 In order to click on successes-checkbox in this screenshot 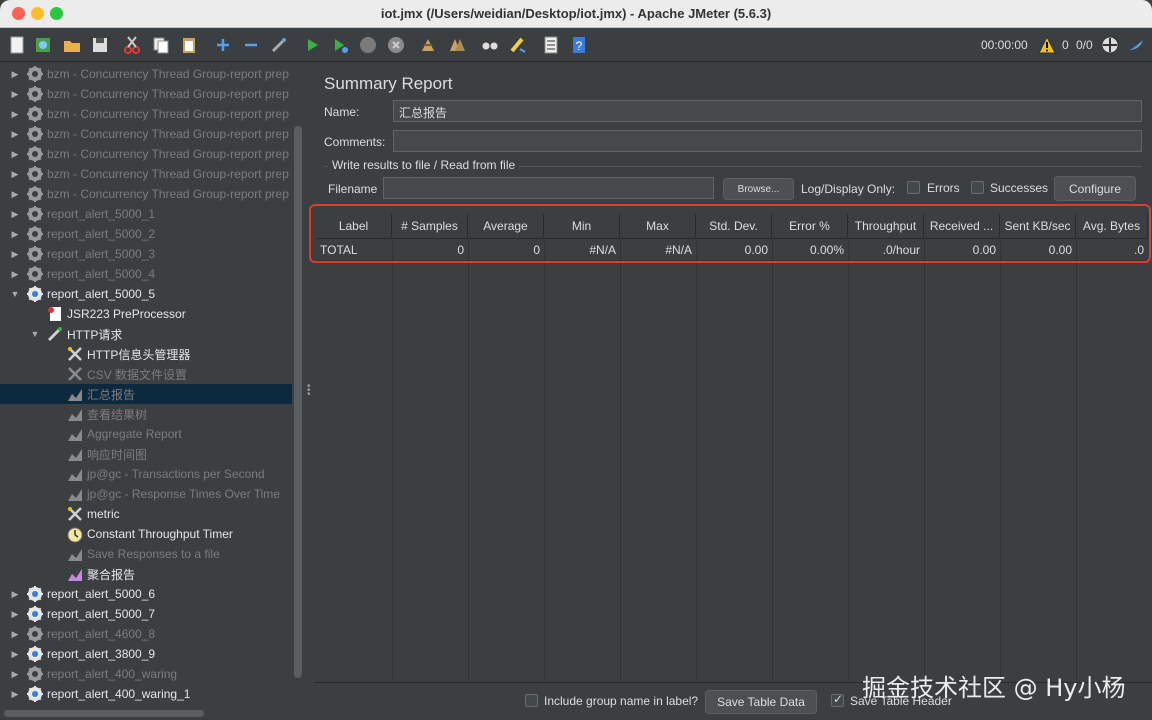, I will do `click(977, 187)`.